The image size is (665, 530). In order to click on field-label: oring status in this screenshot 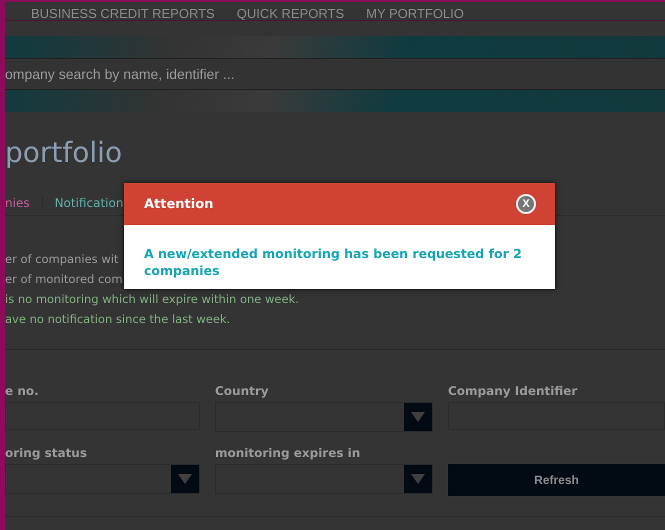, I will do `click(46, 454)`.